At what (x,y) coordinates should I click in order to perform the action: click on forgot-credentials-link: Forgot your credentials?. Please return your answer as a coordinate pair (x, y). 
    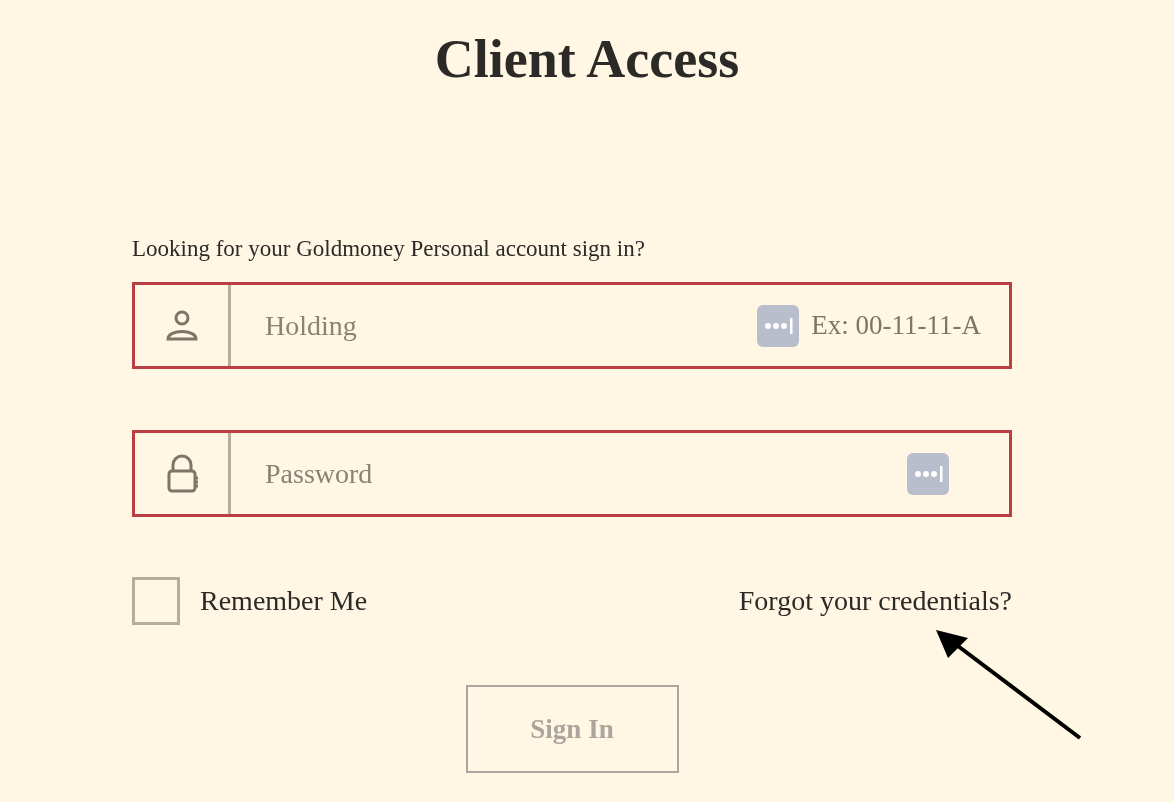
    Looking at the image, I should click on (875, 601).